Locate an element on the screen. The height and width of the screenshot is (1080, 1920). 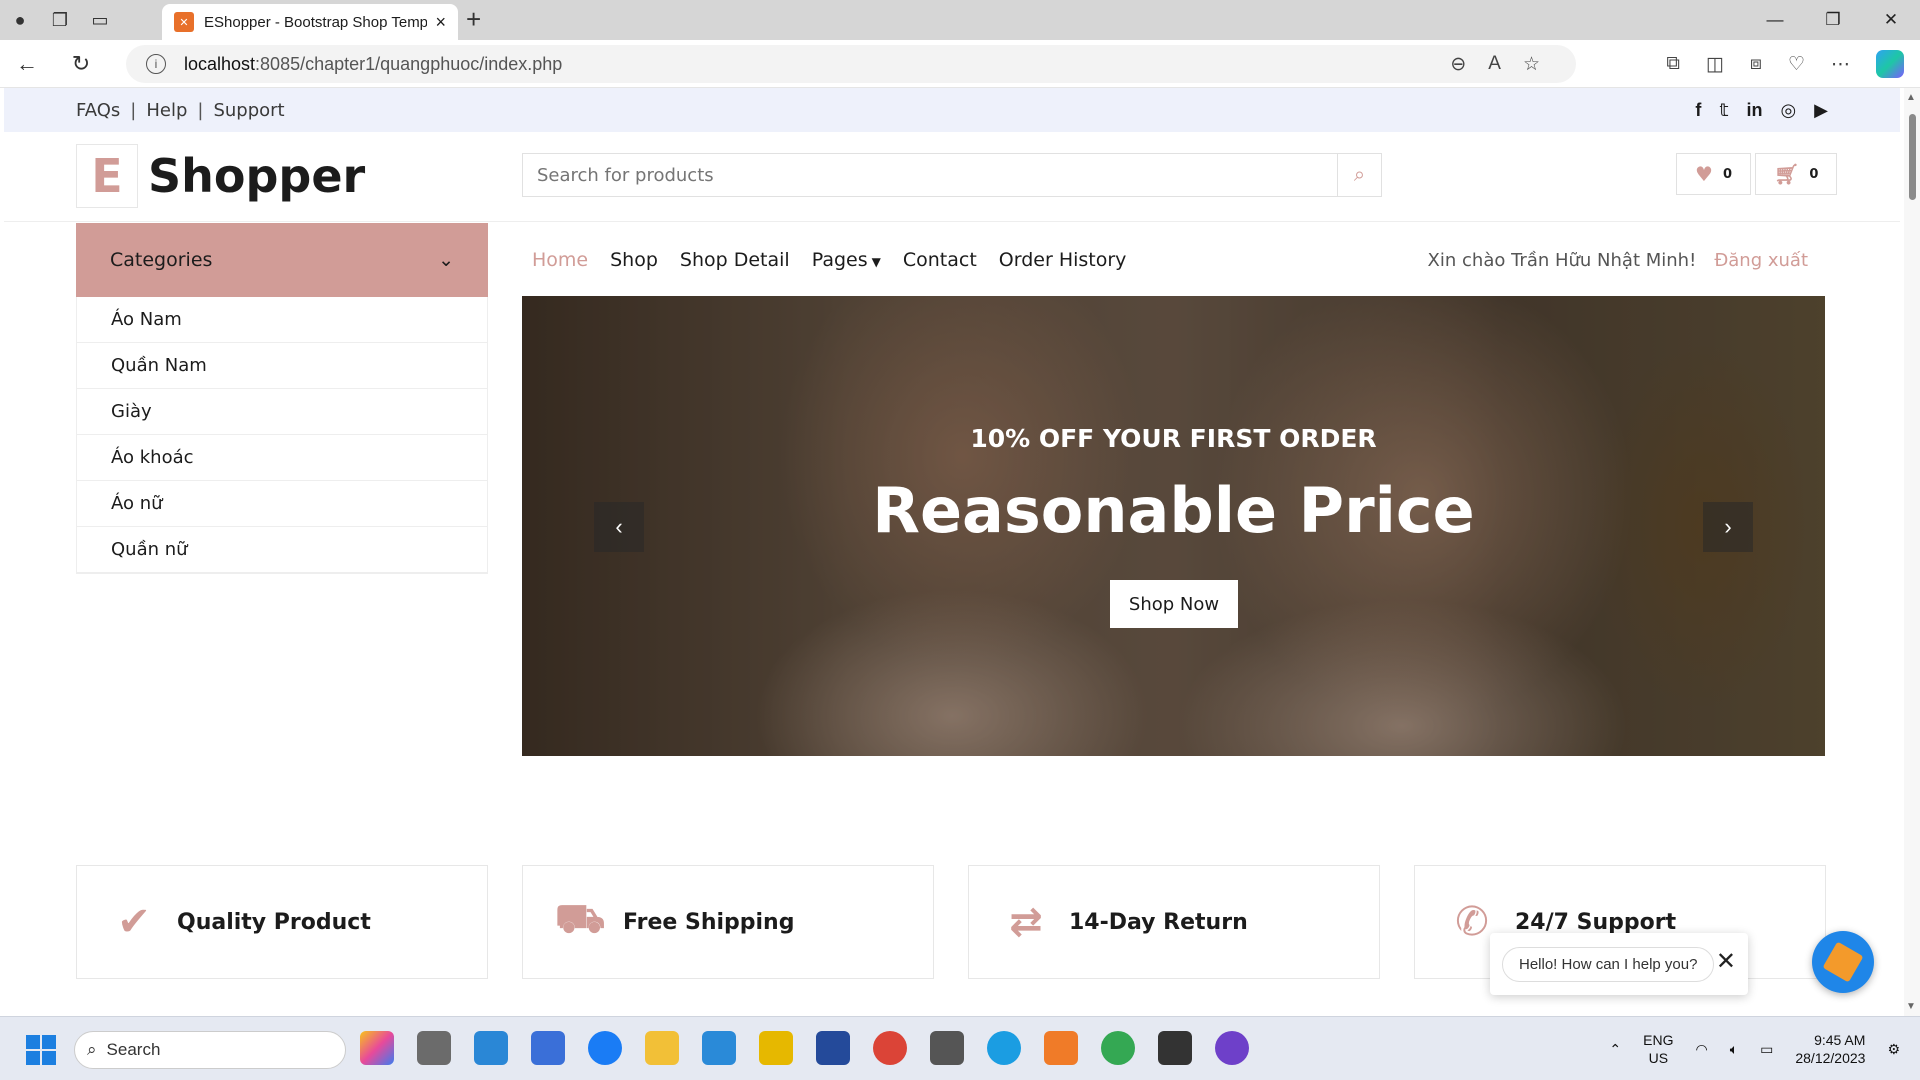
system-tray: ⌃ ENG US ◠ 🔈︎ ▭ 9:45 AM 28/12/2023 ⚙ is located at coordinates (1754, 1049).